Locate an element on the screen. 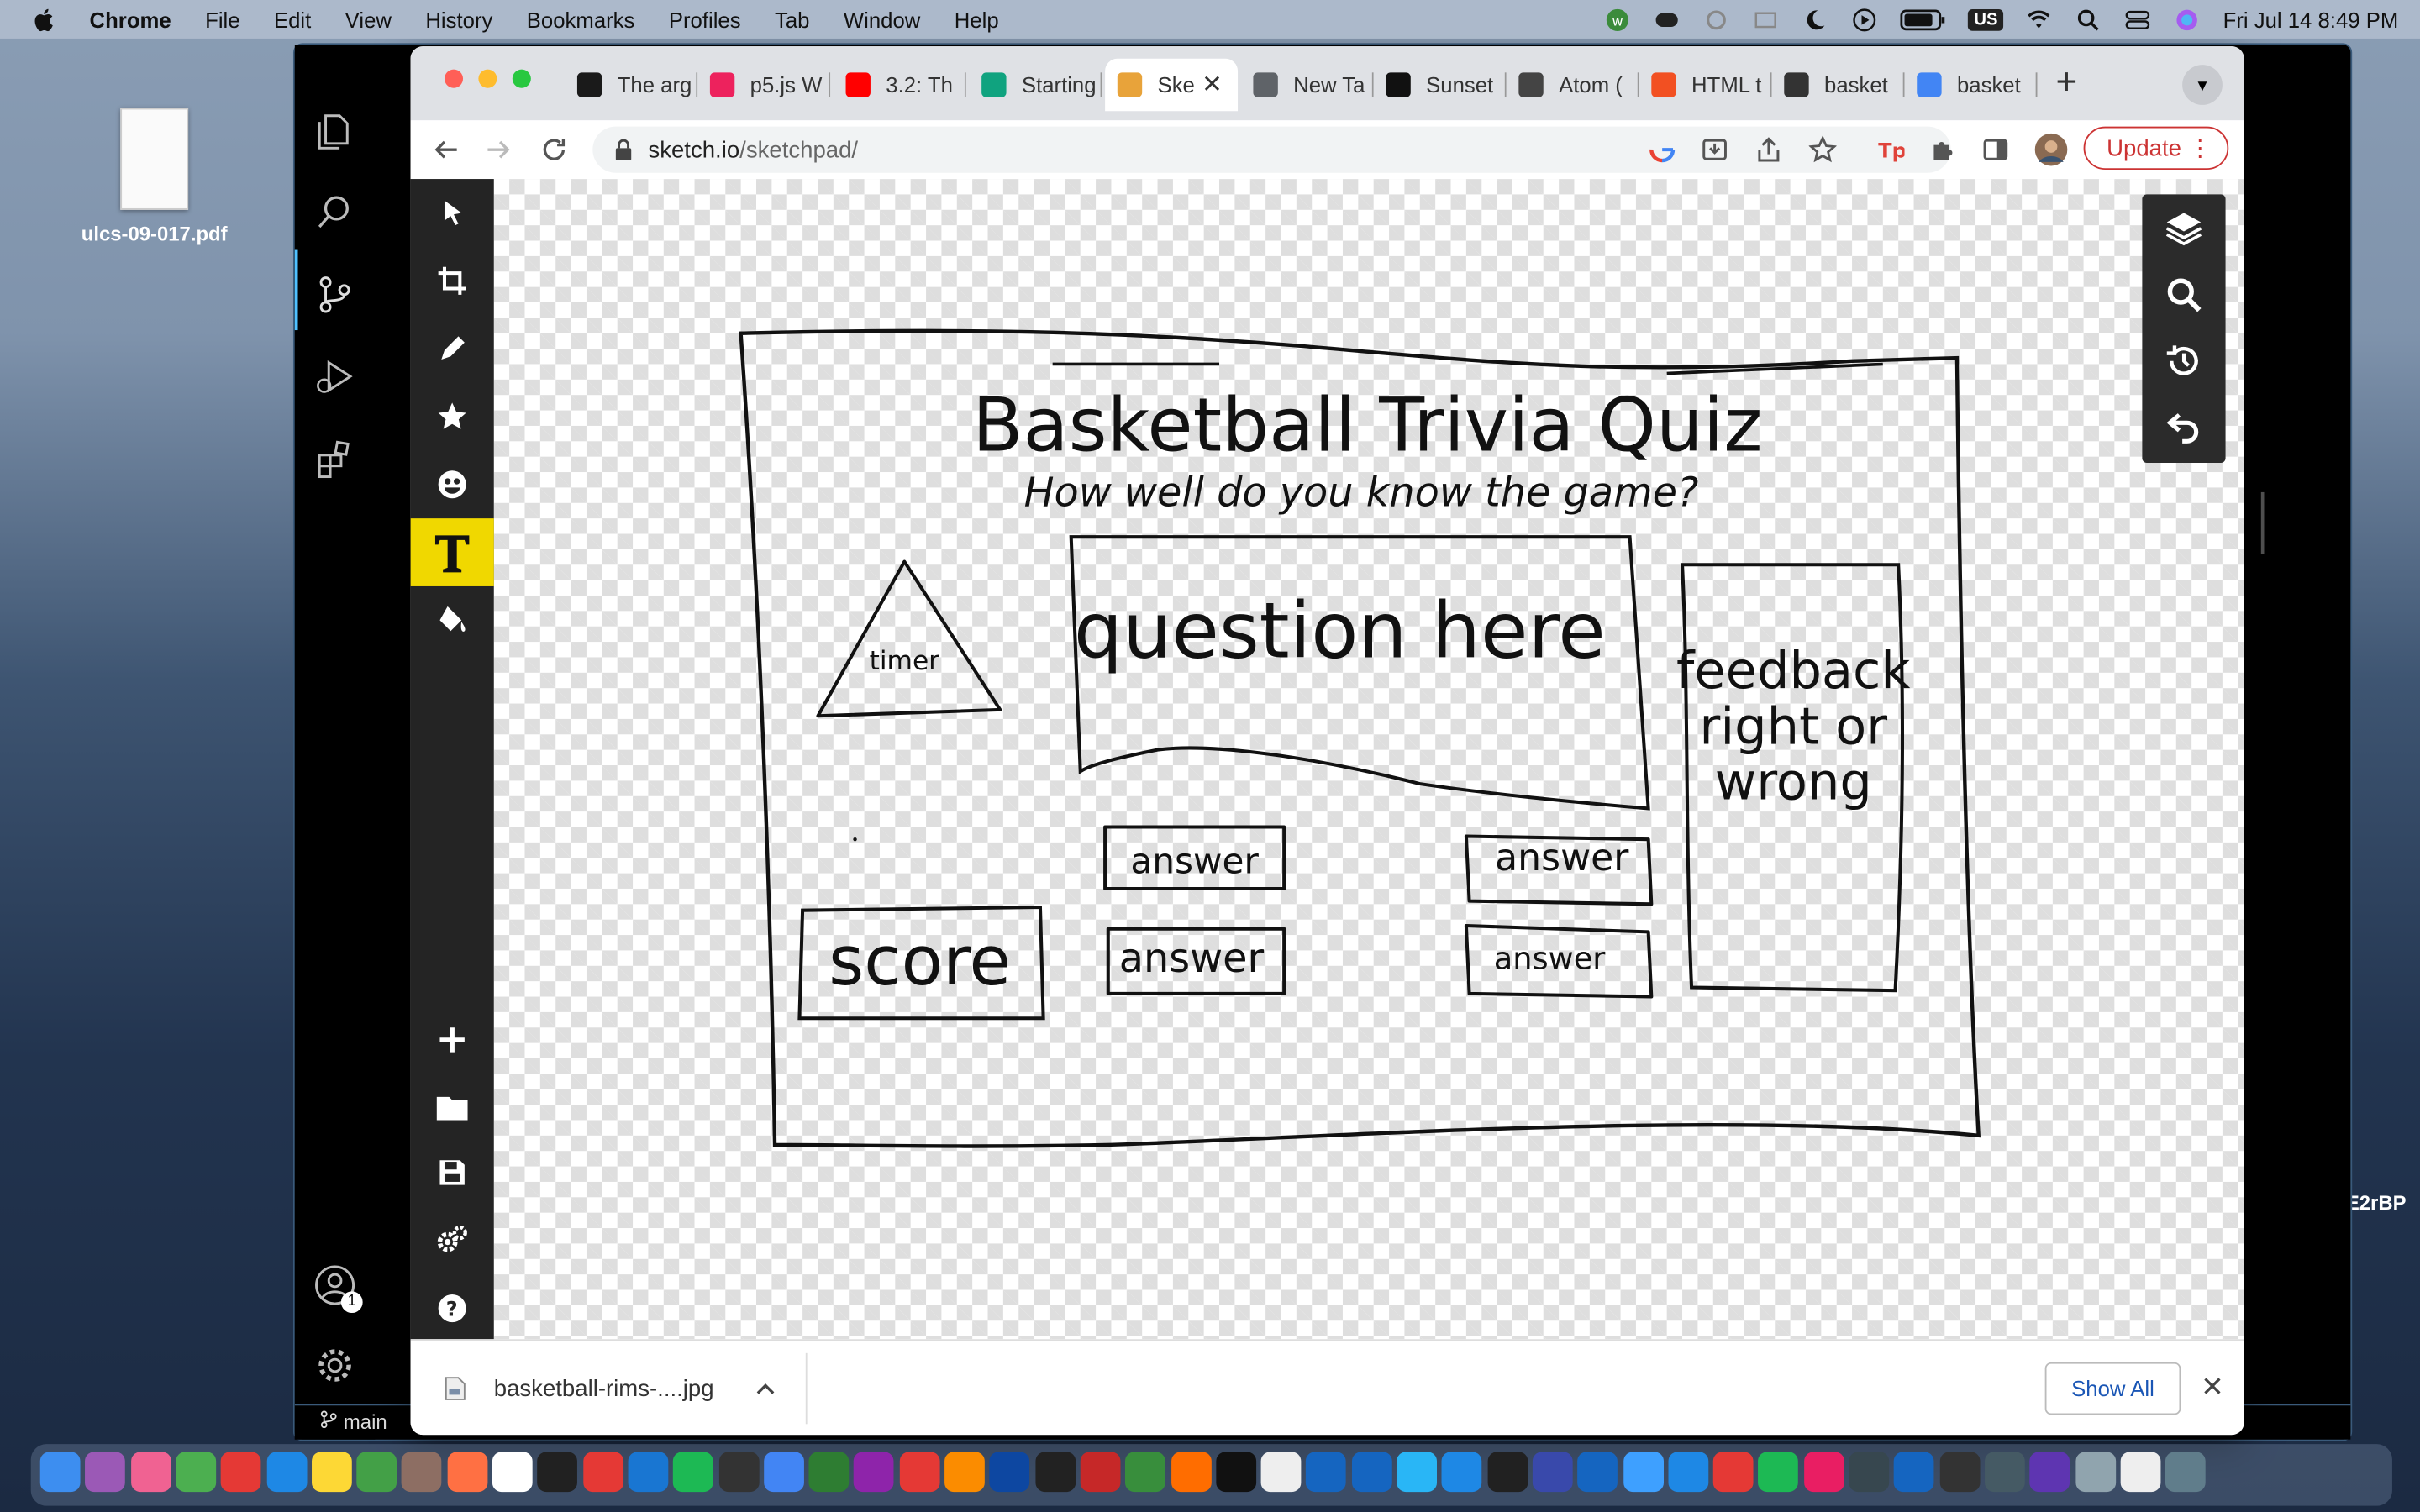 Image resolution: width=2420 pixels, height=1512 pixels. extension-tp-icon: Tp is located at coordinates (1890, 150).